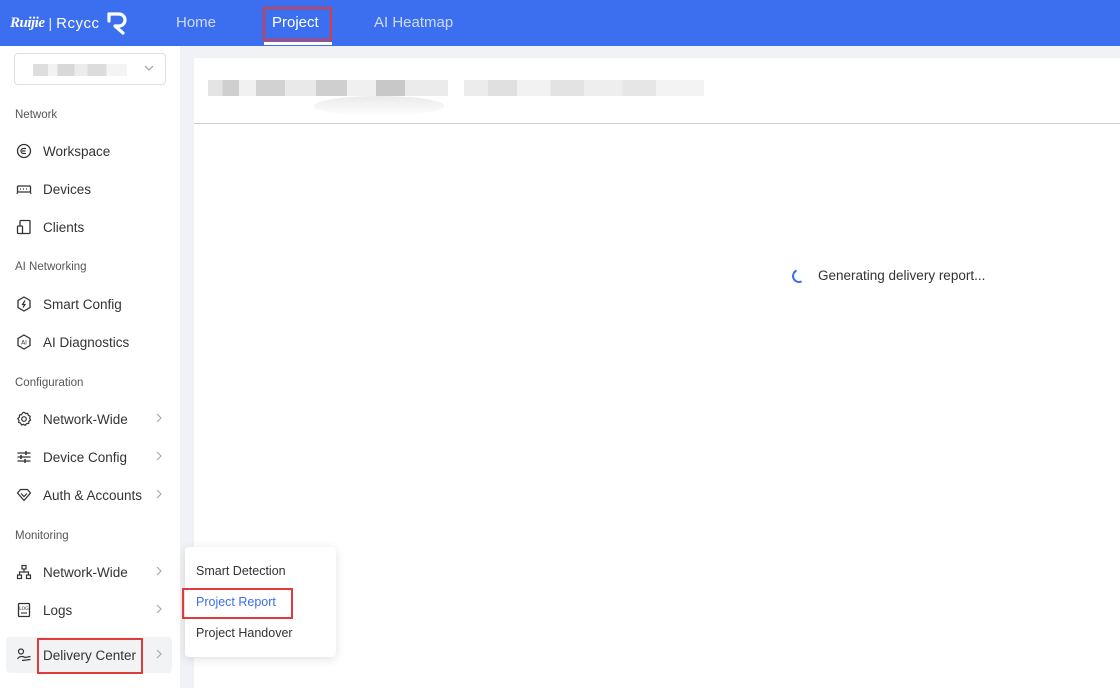 The image size is (1120, 688). What do you see at coordinates (24, 304) in the screenshot?
I see `smart-config-icon` at bounding box center [24, 304].